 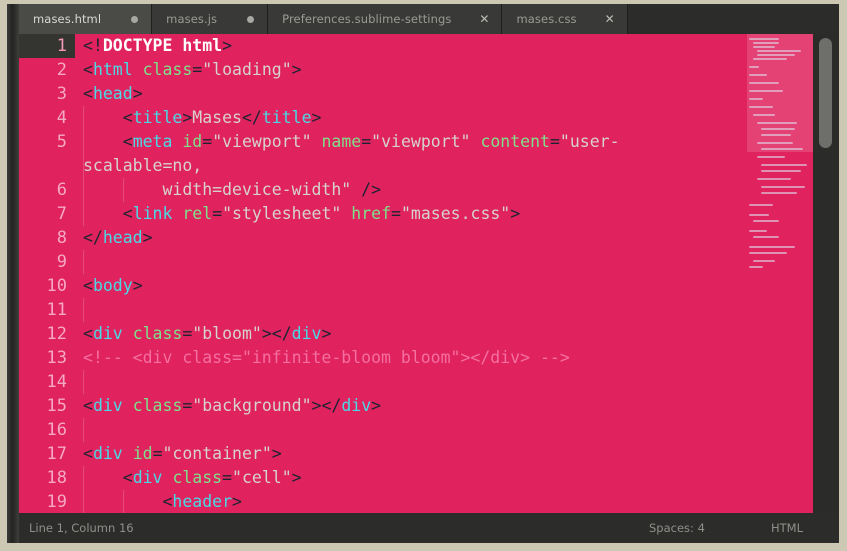 I want to click on code-line: 18 <div class="cell">, so click(x=429, y=478).